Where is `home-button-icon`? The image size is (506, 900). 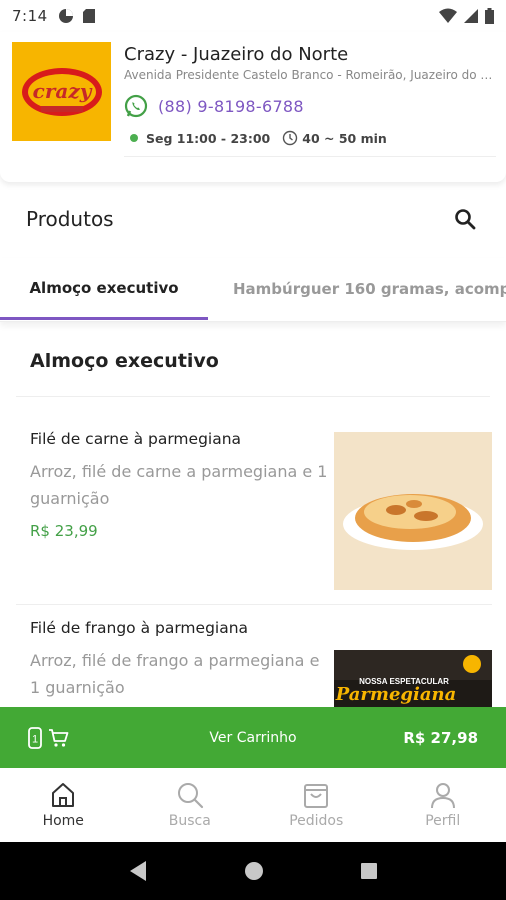 home-button-icon is located at coordinates (254, 871).